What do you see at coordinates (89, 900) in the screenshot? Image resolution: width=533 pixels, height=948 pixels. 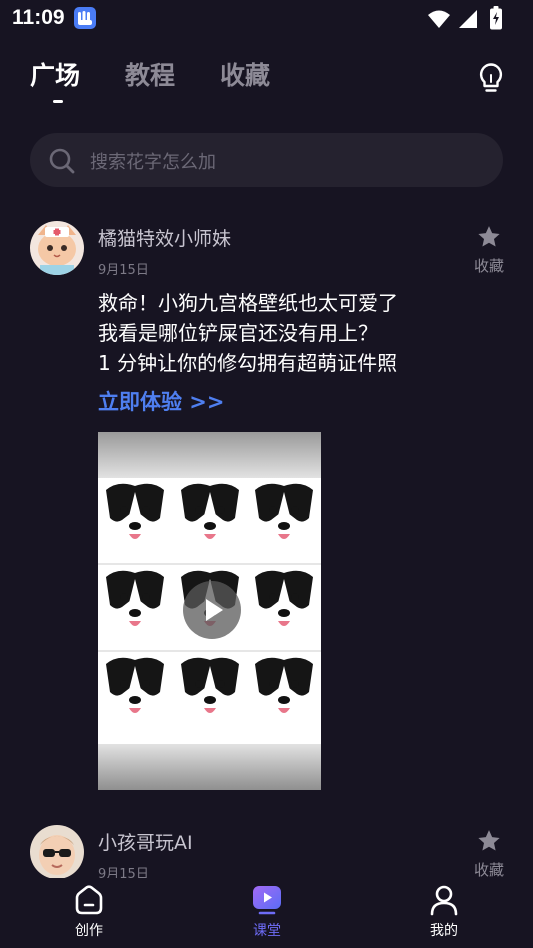 I see `home-icon` at bounding box center [89, 900].